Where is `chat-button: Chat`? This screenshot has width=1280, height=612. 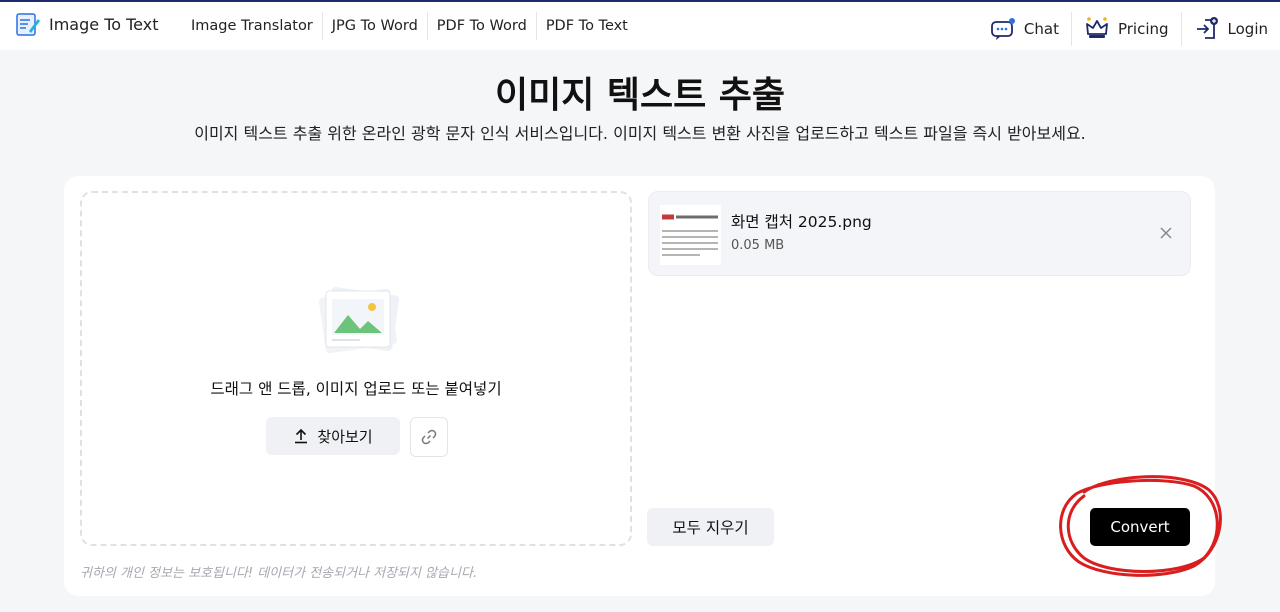 chat-button: Chat is located at coordinates (1025, 29).